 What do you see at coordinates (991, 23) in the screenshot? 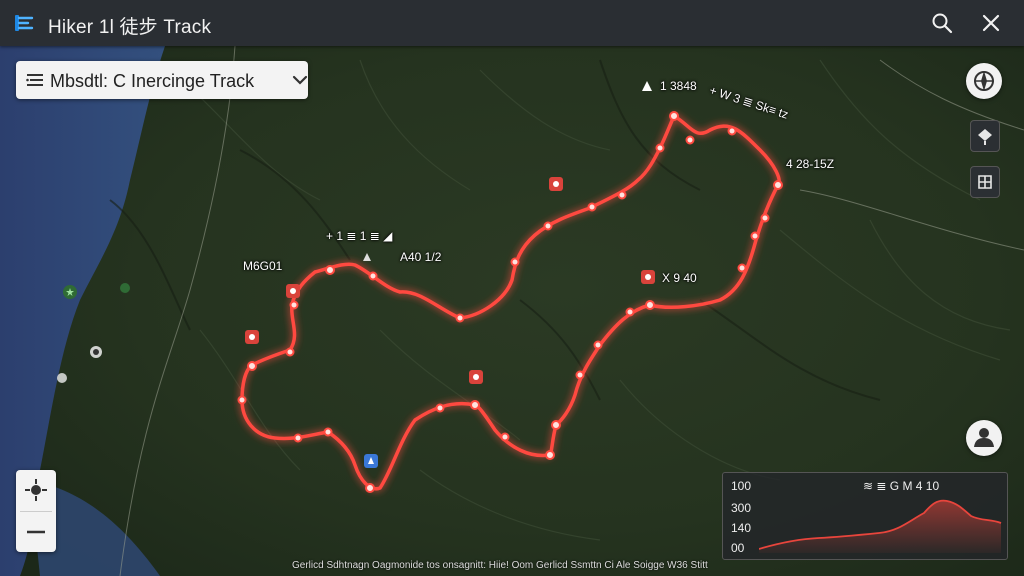
I see `close-icon` at bounding box center [991, 23].